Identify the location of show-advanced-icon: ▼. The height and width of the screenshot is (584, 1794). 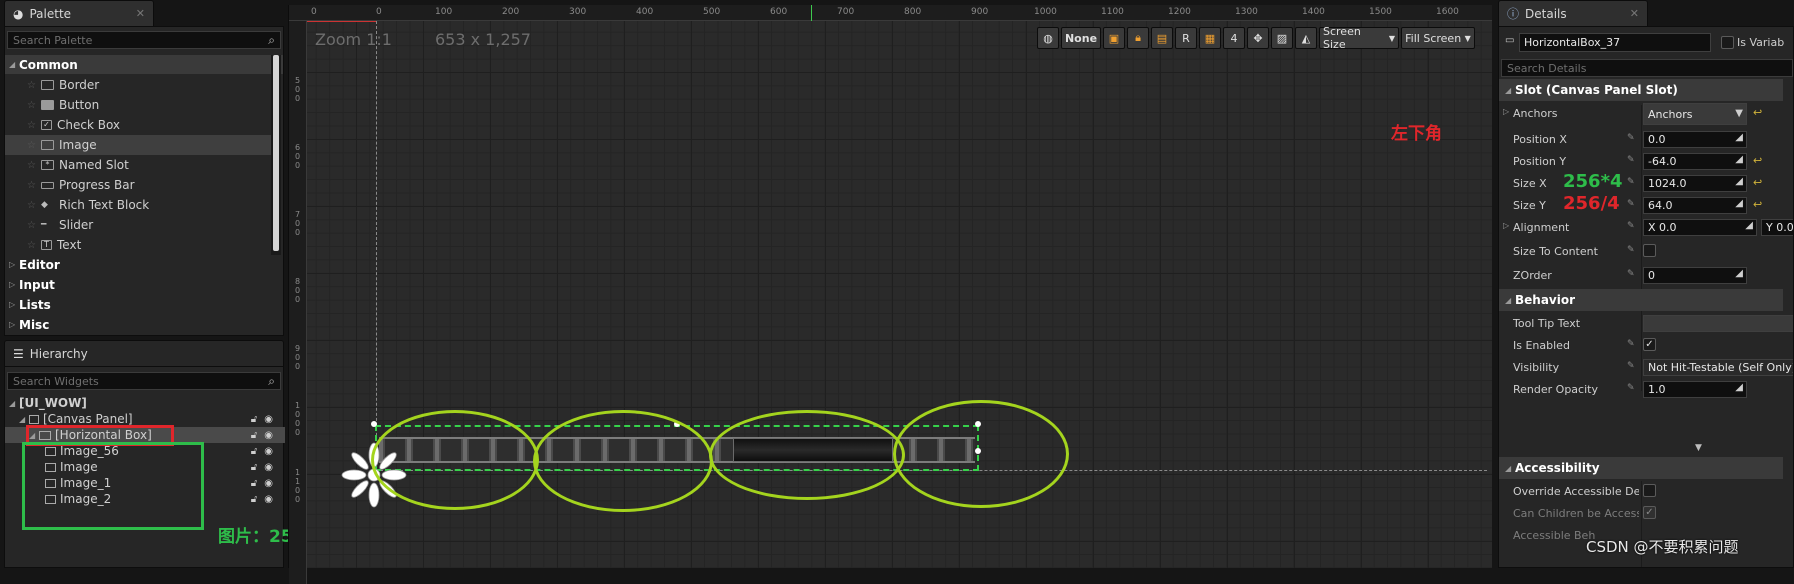
(1698, 448).